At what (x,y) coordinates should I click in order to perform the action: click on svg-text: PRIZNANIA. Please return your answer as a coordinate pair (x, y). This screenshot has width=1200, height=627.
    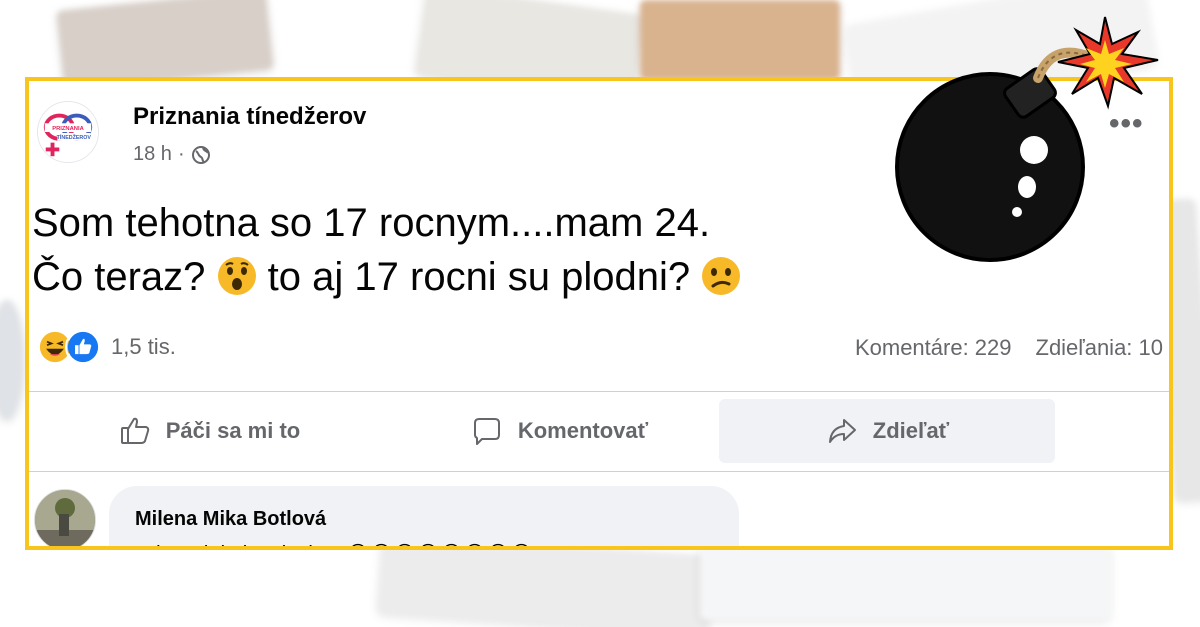
    Looking at the image, I should click on (68, 129).